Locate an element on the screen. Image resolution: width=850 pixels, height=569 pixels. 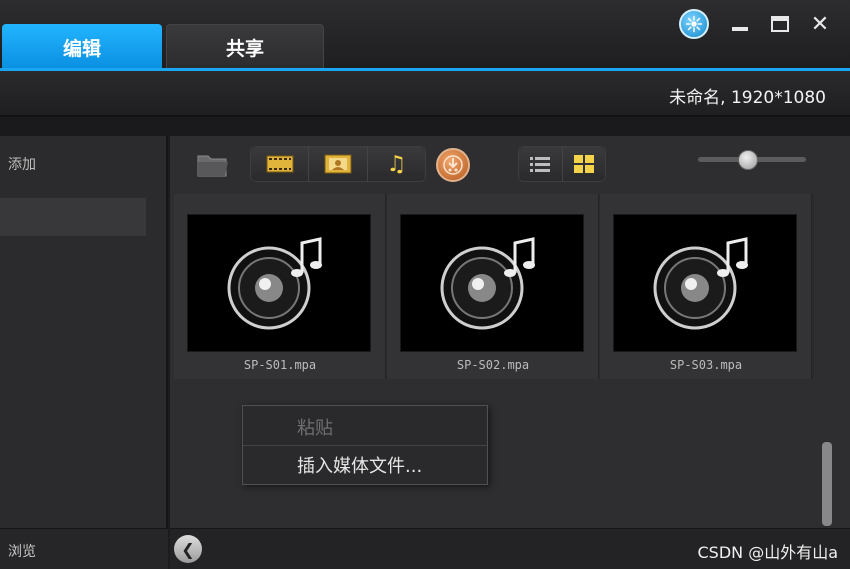
close-button: ✕ is located at coordinates (820, 24).